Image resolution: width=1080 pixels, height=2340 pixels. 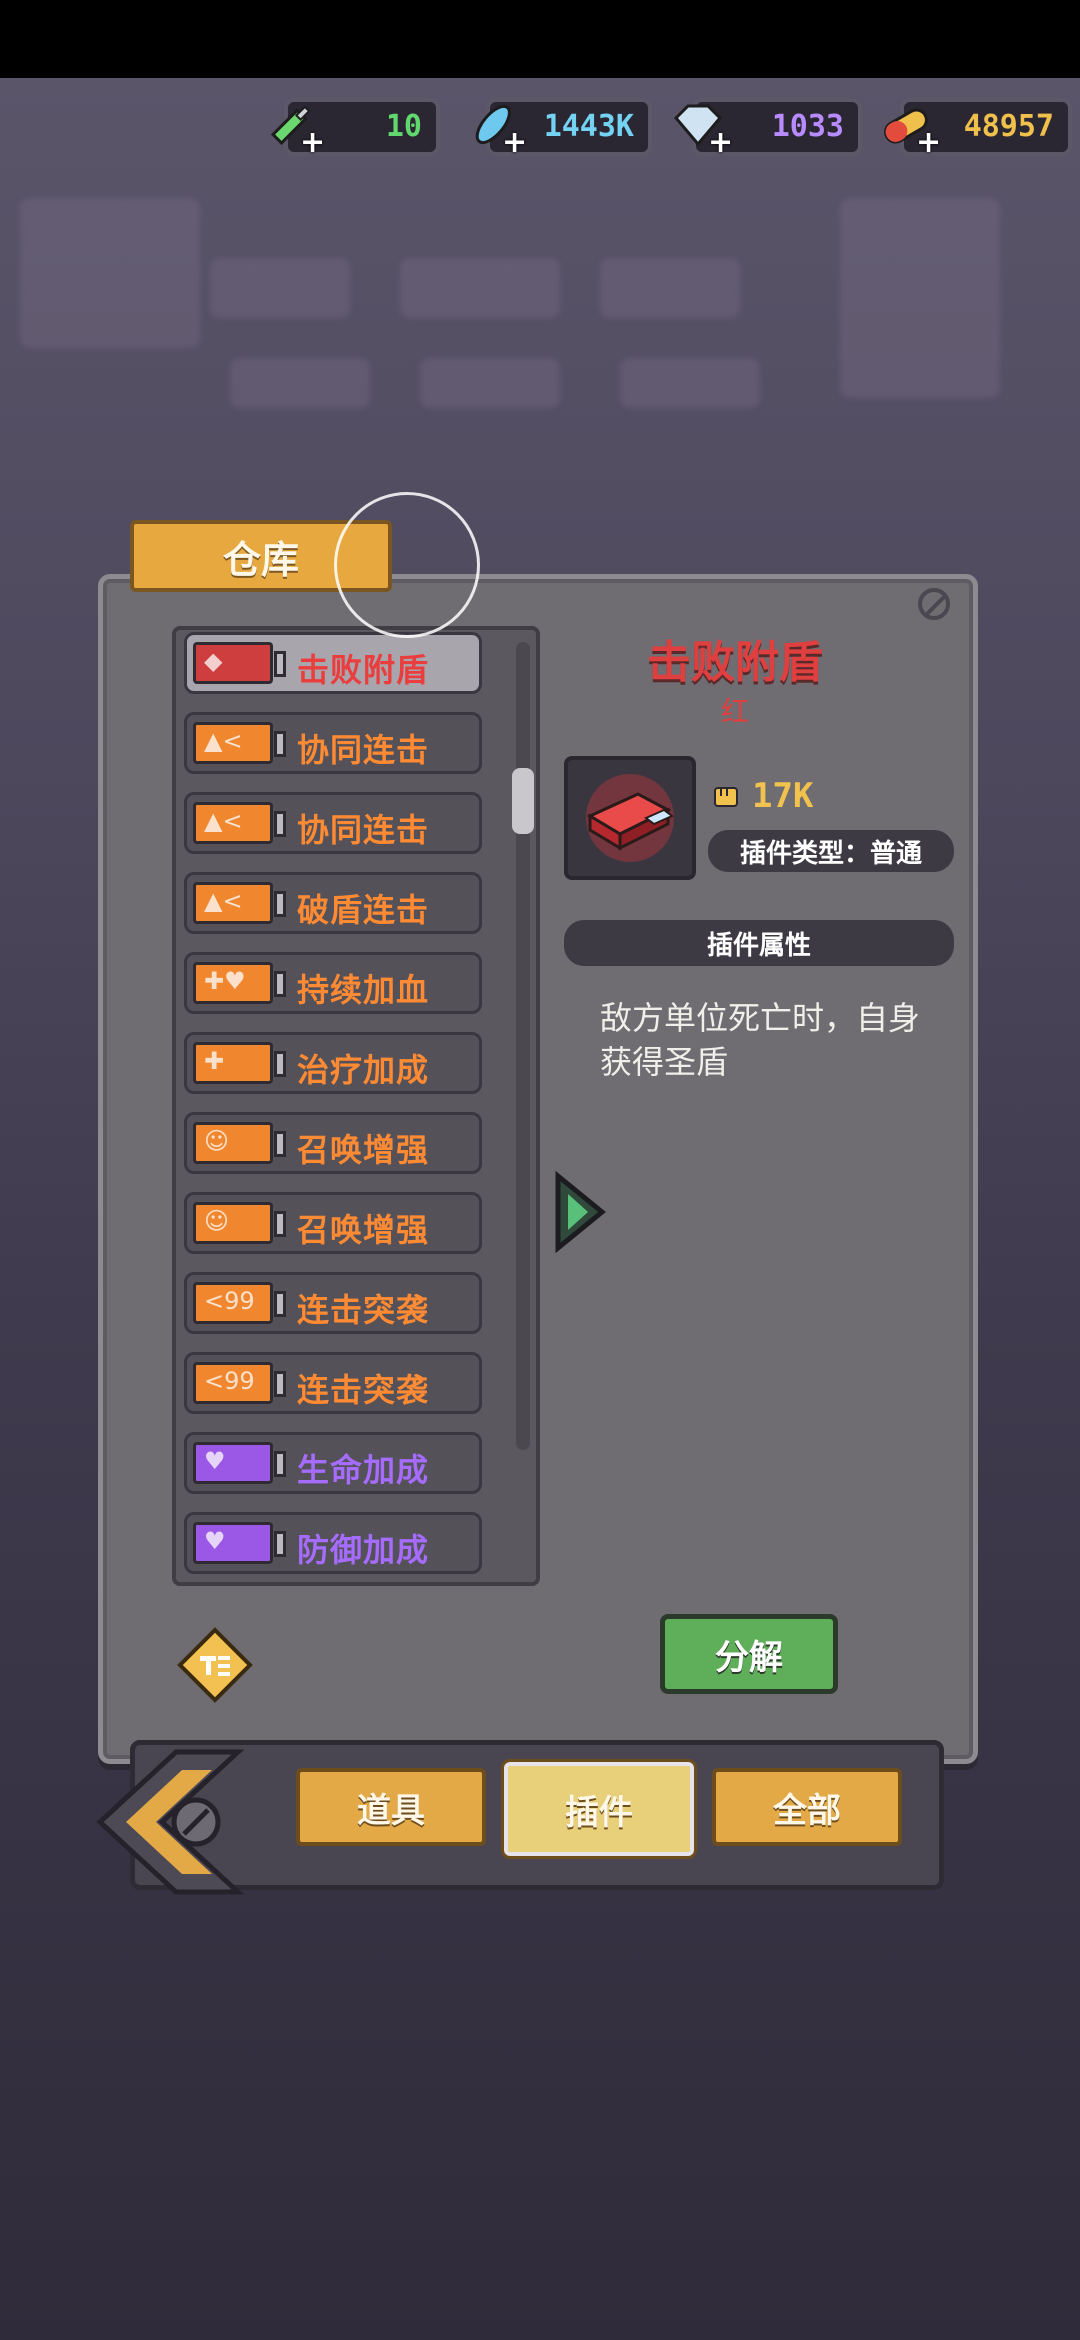 I want to click on currency-value: 48957, so click(x=1008, y=126).